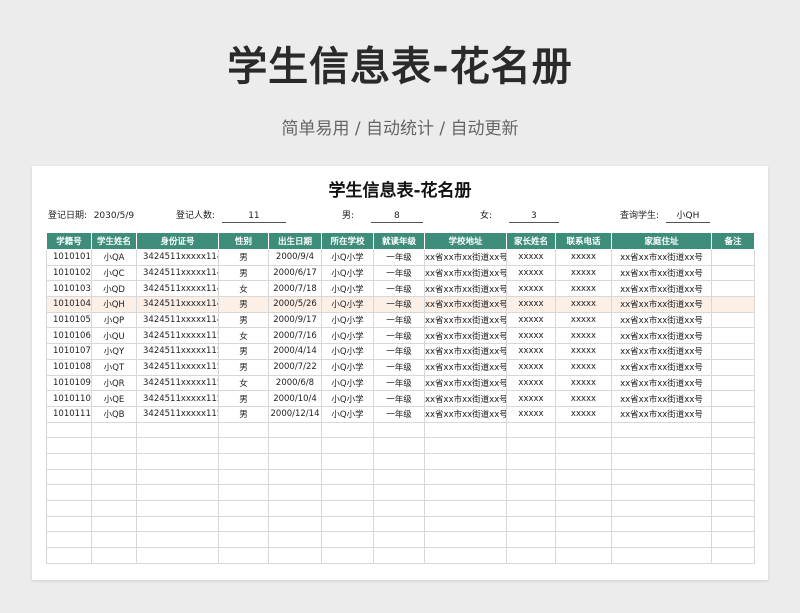 Image resolution: width=800 pixels, height=613 pixels. I want to click on table-cell: 2000/10/4, so click(295, 398).